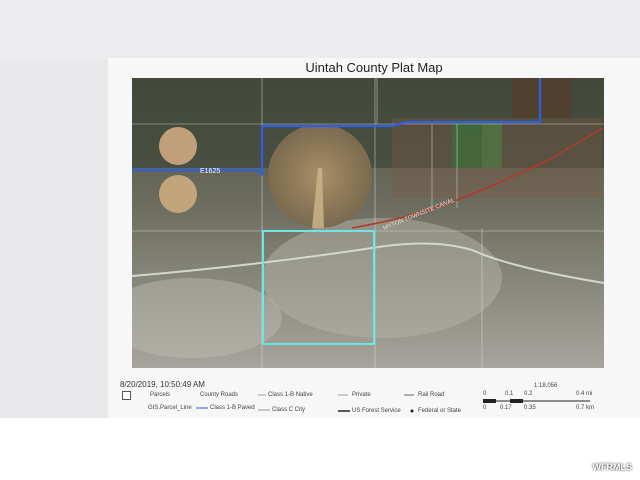 This screenshot has width=640, height=480. I want to click on monitor-bottom-bezel, so click(320, 449).